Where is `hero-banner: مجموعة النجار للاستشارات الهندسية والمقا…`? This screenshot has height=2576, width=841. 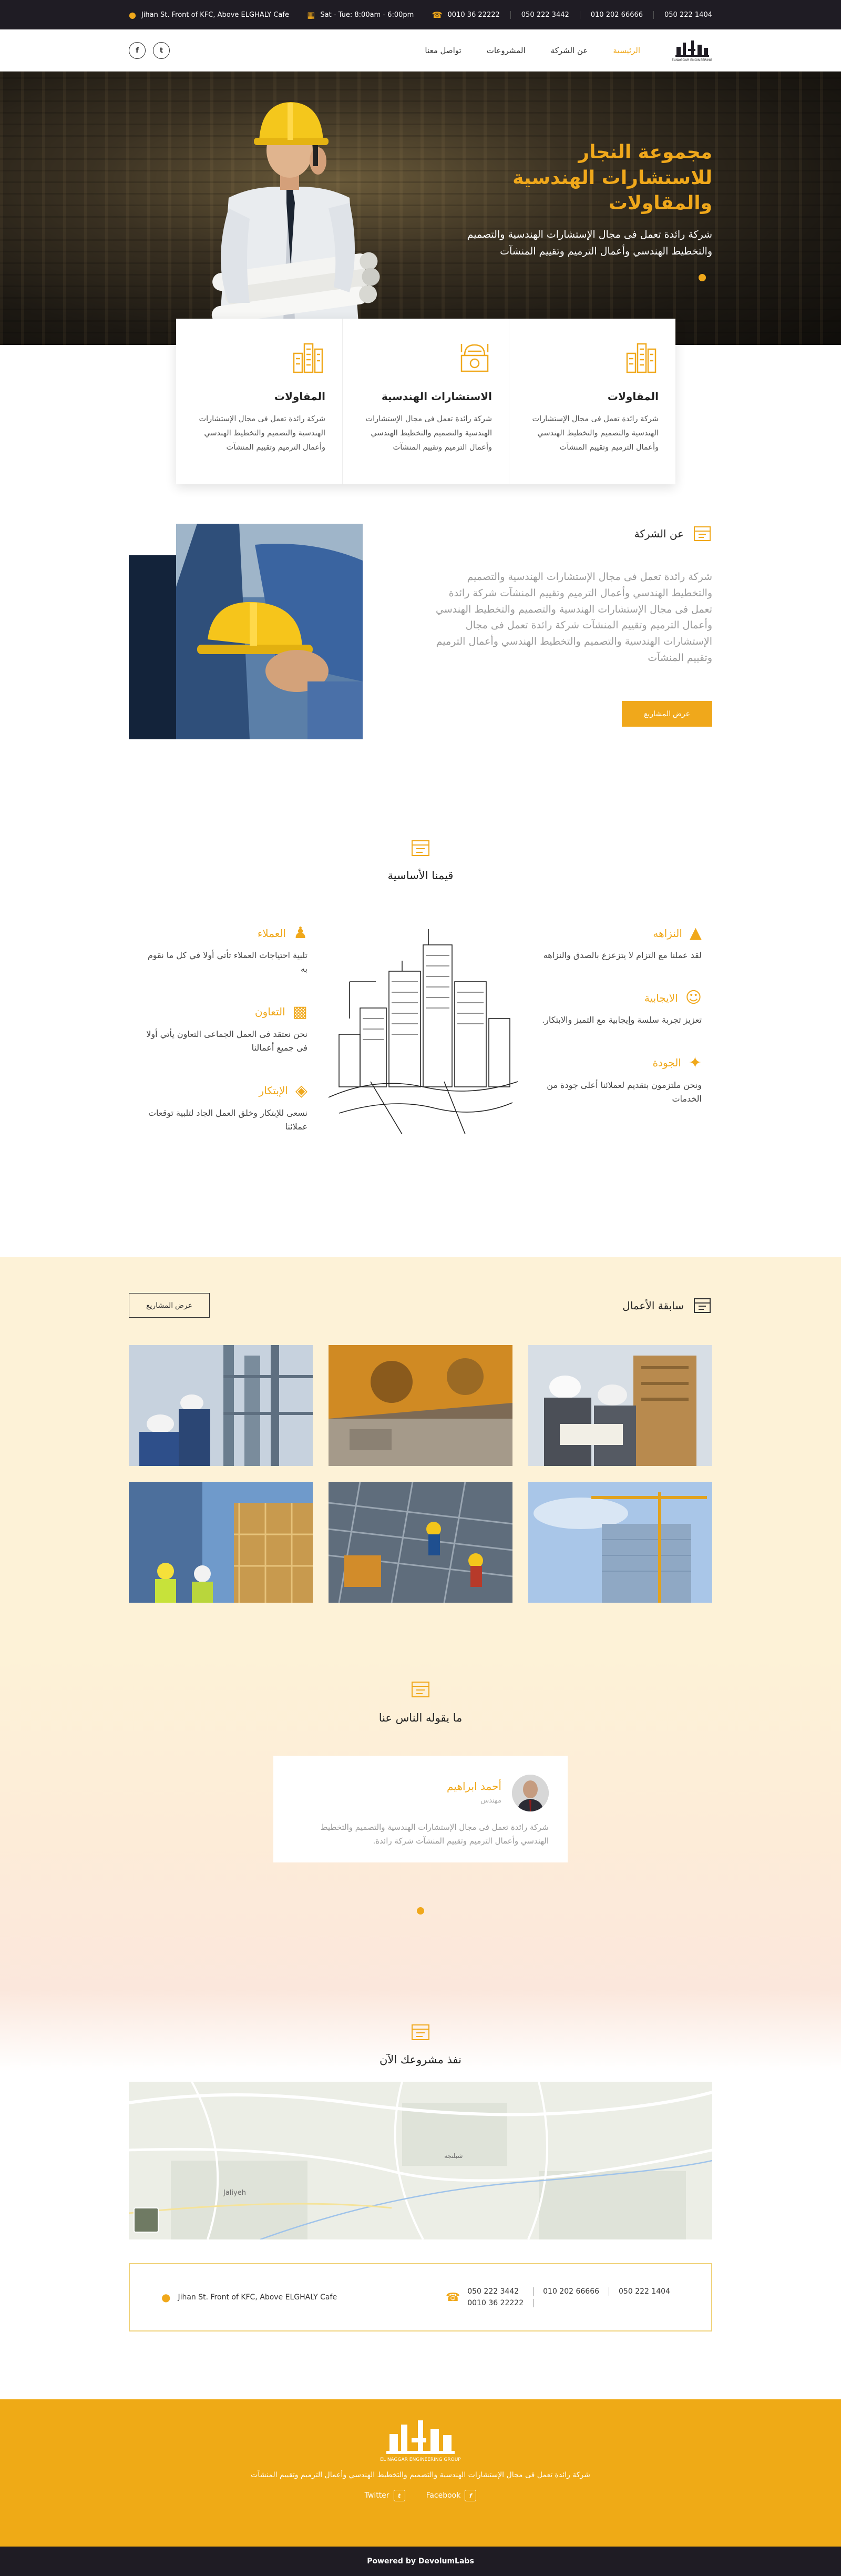 hero-banner: مجموعة النجار للاستشارات الهندسية والمقا… is located at coordinates (420, 208).